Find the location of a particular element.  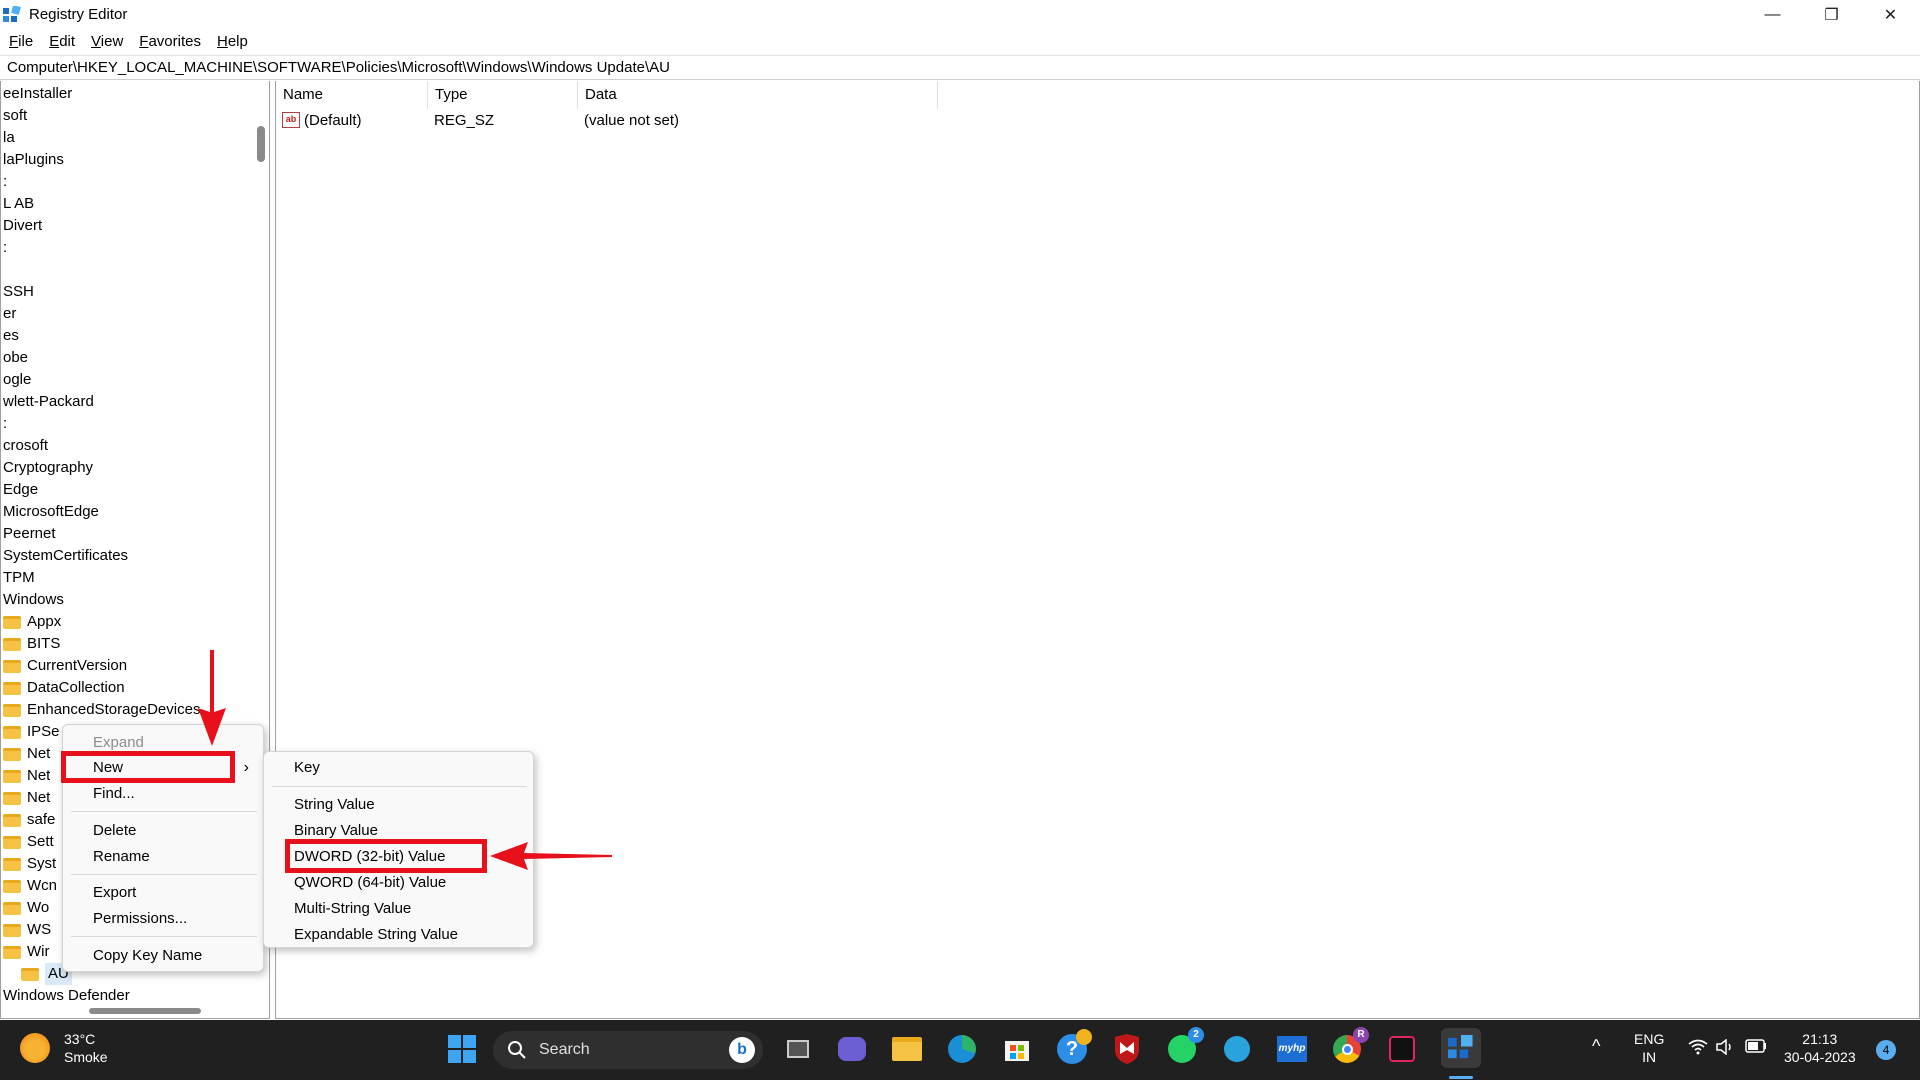

tree-node: IPSe is located at coordinates (31, 732).